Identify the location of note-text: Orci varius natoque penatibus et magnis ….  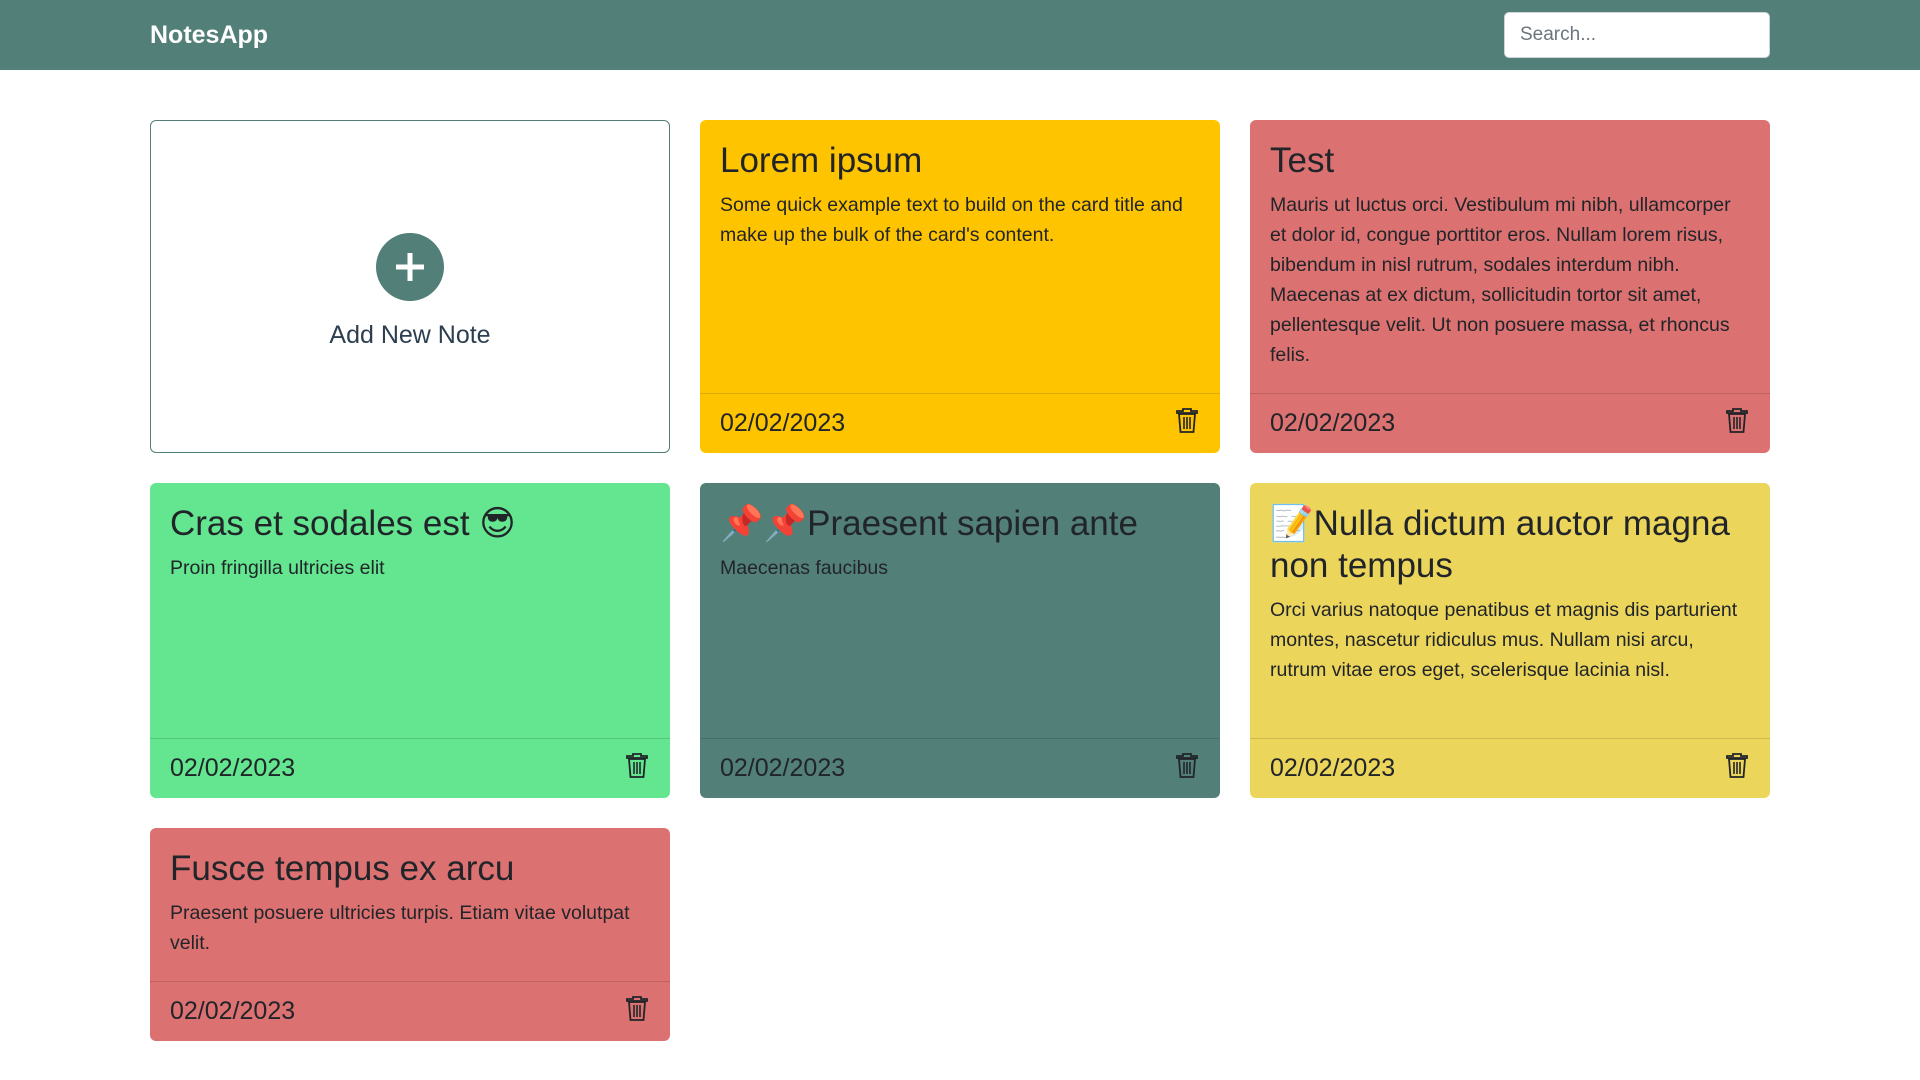
(1504, 640).